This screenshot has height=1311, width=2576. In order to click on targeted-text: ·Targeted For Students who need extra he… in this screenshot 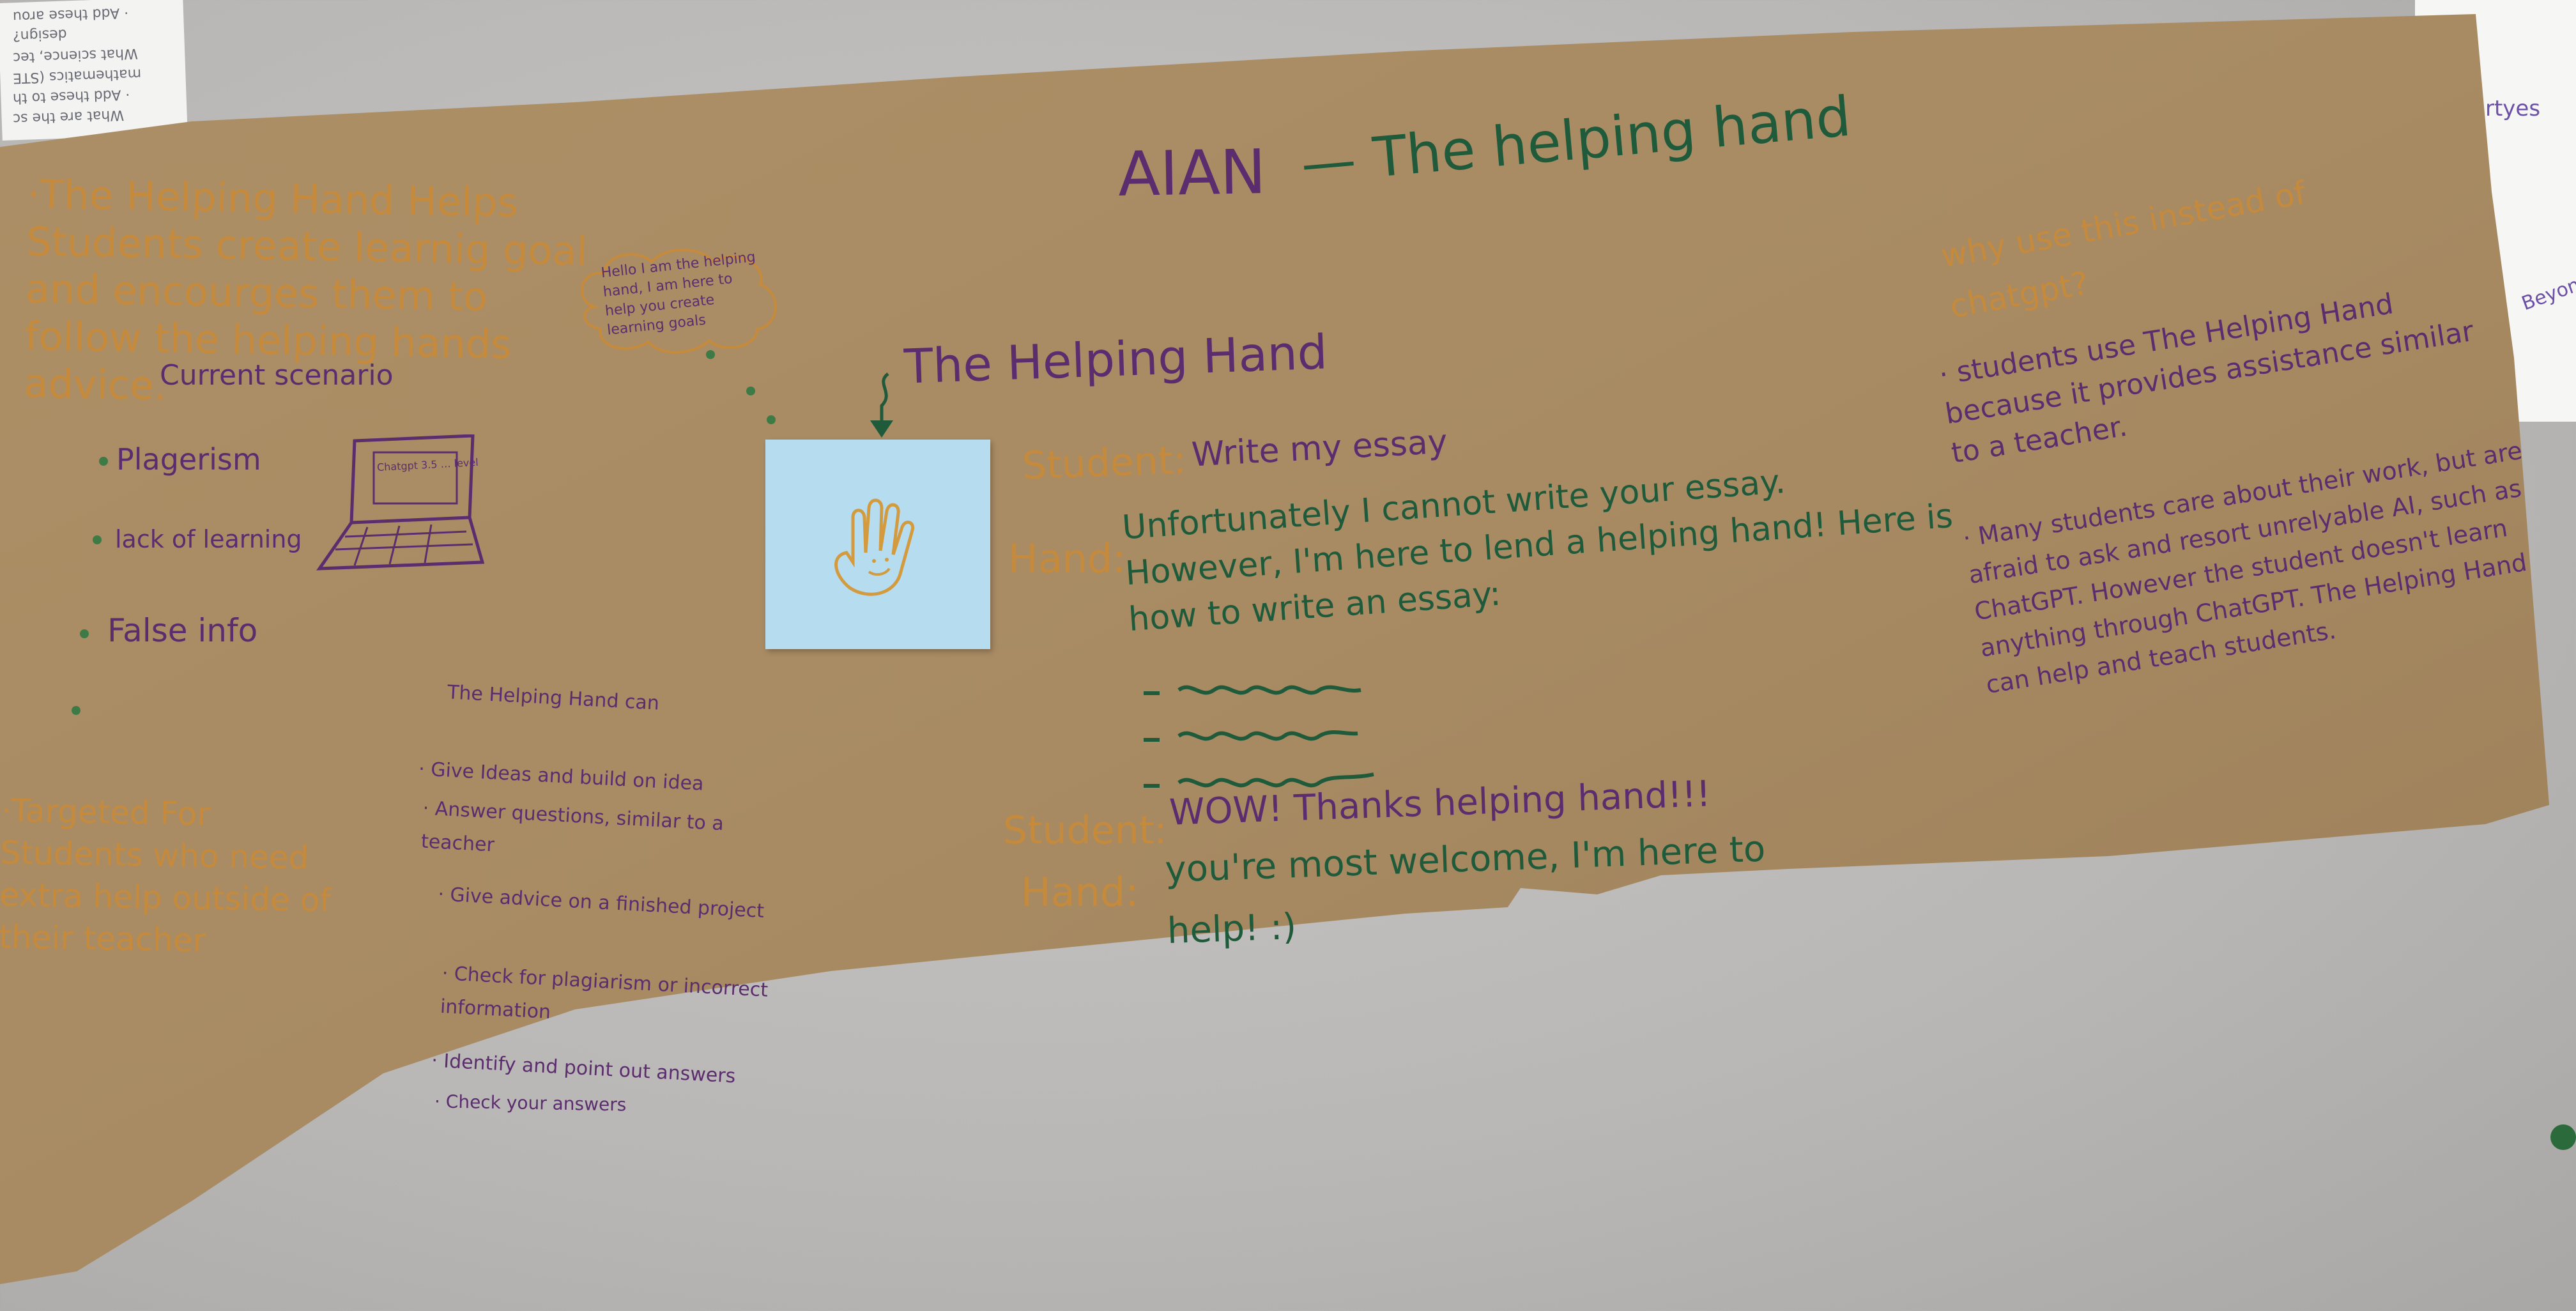, I will do `click(166, 876)`.